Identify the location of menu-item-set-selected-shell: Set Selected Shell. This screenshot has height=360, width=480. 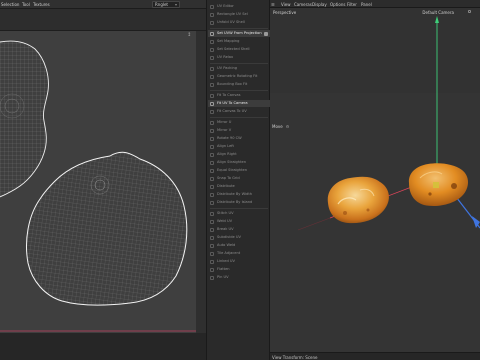
(239, 49).